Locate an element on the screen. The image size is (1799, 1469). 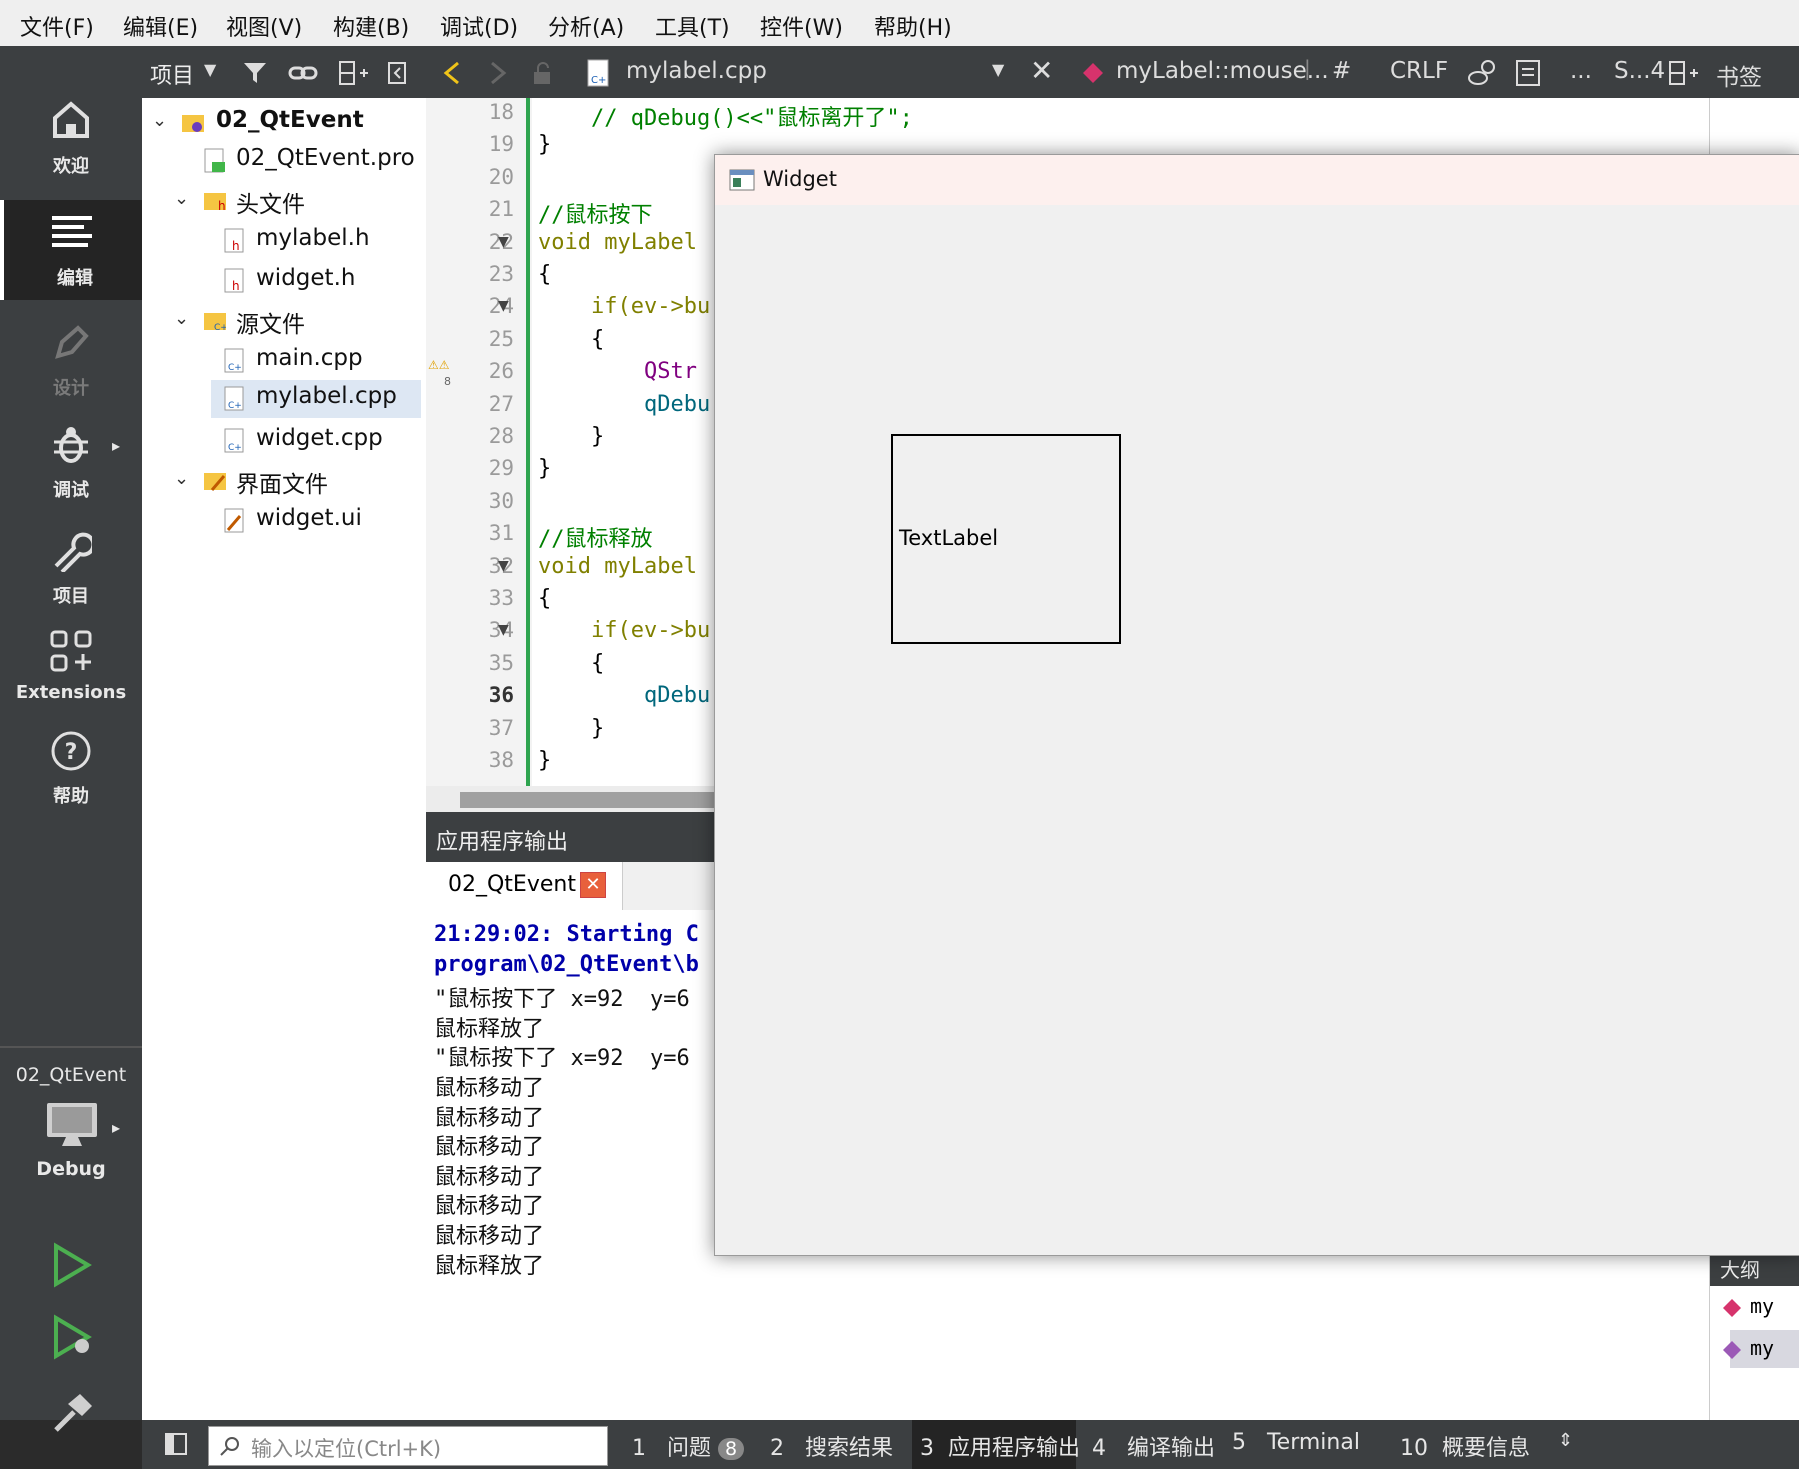
tab-terminal: 5 Terminal is located at coordinates (1296, 1442).